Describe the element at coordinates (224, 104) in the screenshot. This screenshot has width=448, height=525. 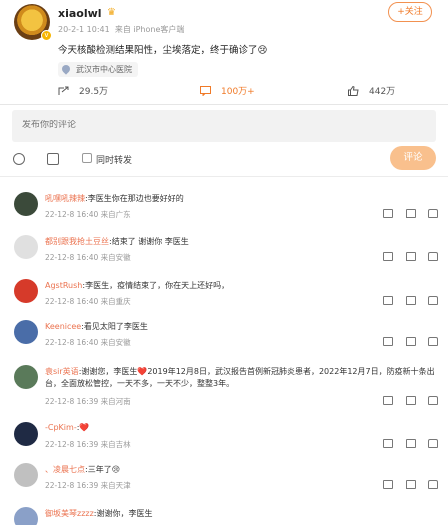
I see `divider` at that location.